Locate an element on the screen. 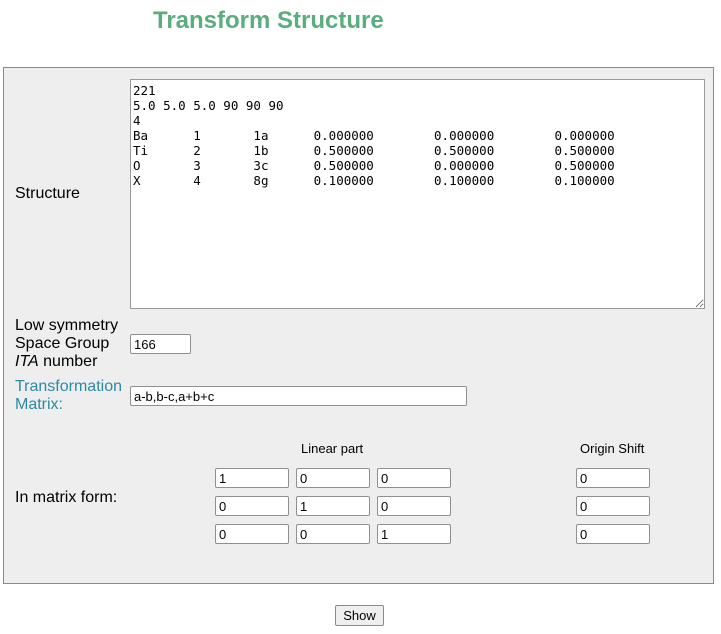 This screenshot has height=634, width=721. linear-part-r3c3 is located at coordinates (414, 534).